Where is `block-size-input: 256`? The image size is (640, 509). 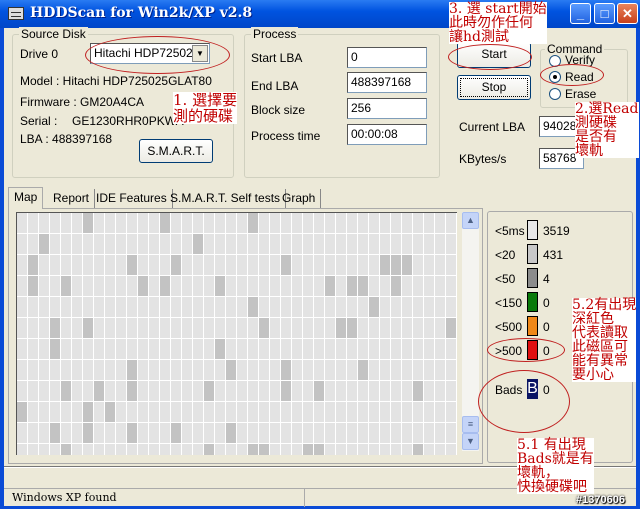 block-size-input: 256 is located at coordinates (387, 108).